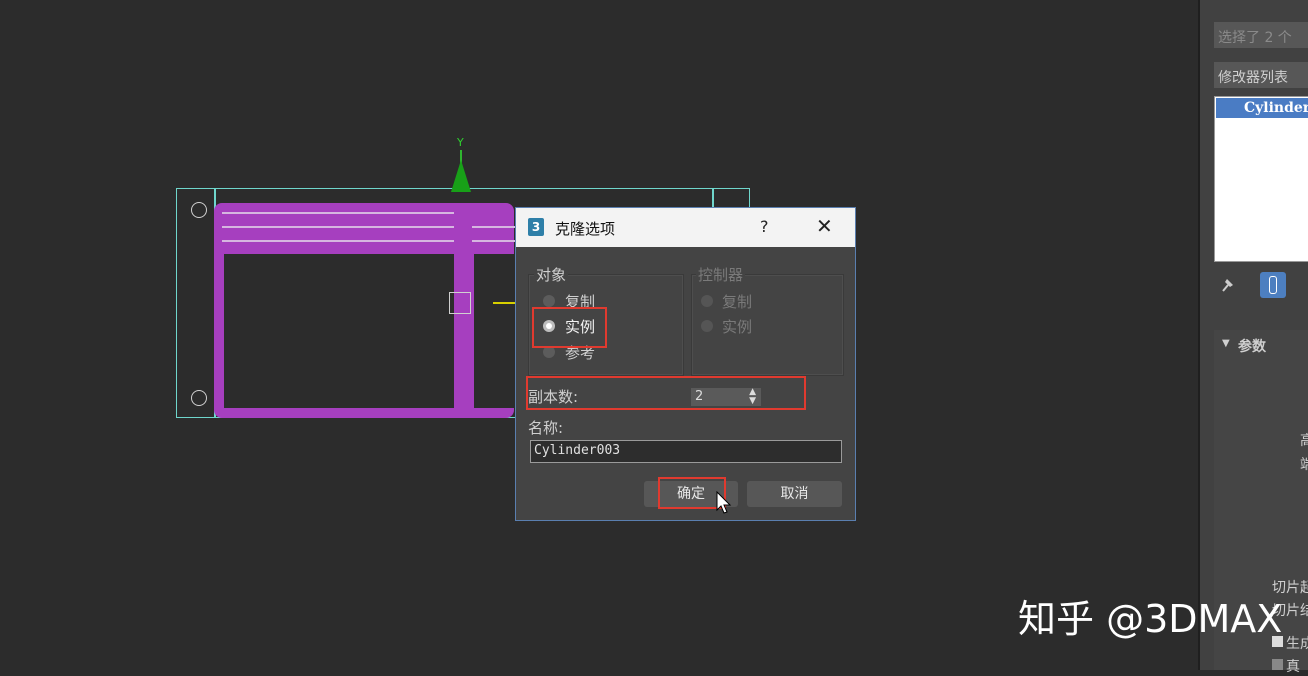 The width and height of the screenshot is (1308, 676). I want to click on object-group-label: 对象, so click(551, 274).